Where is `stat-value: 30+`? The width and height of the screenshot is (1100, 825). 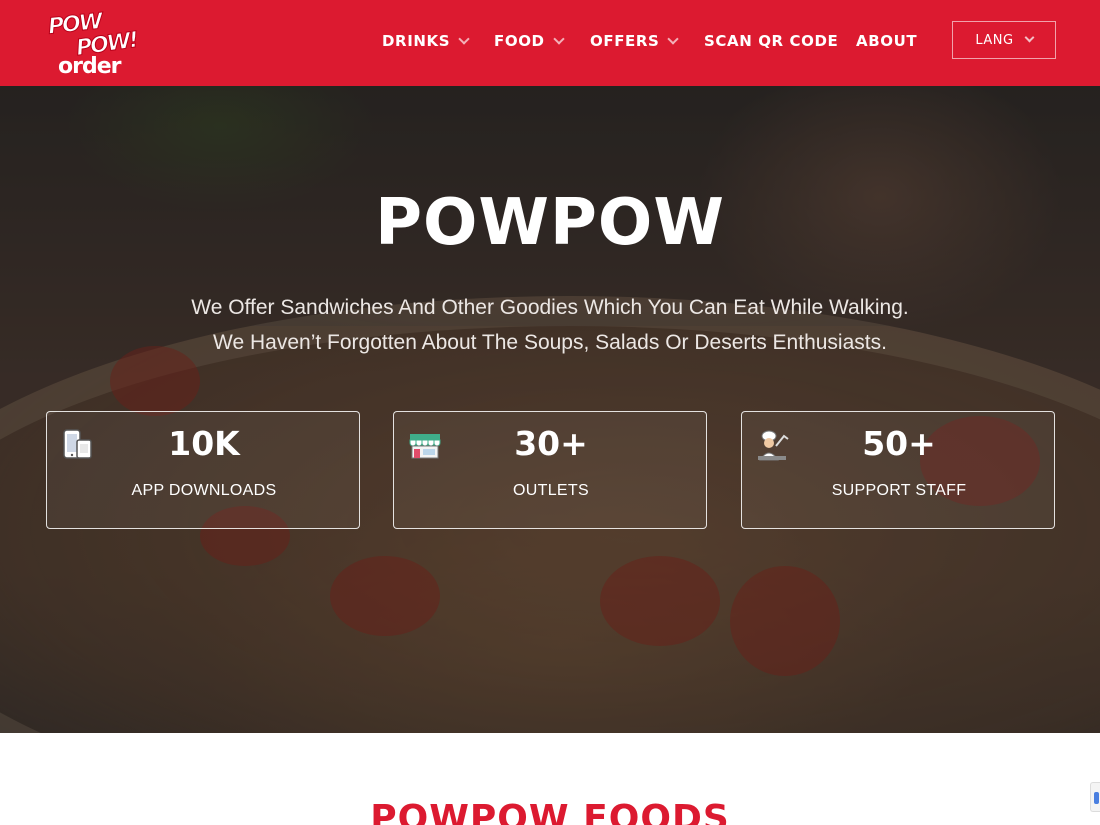 stat-value: 30+ is located at coordinates (551, 443).